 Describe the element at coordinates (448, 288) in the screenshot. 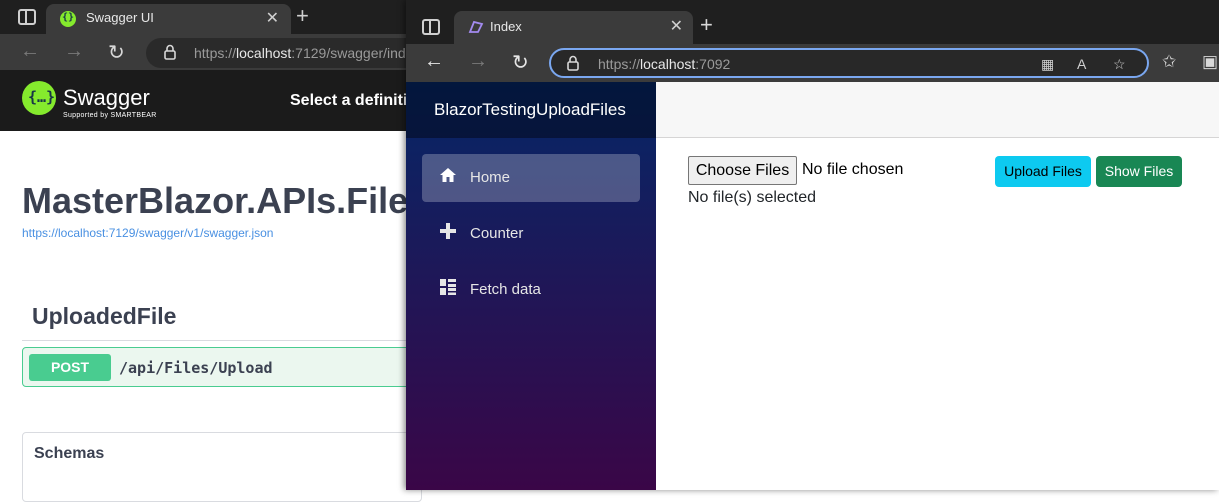

I see `list-icon` at that location.